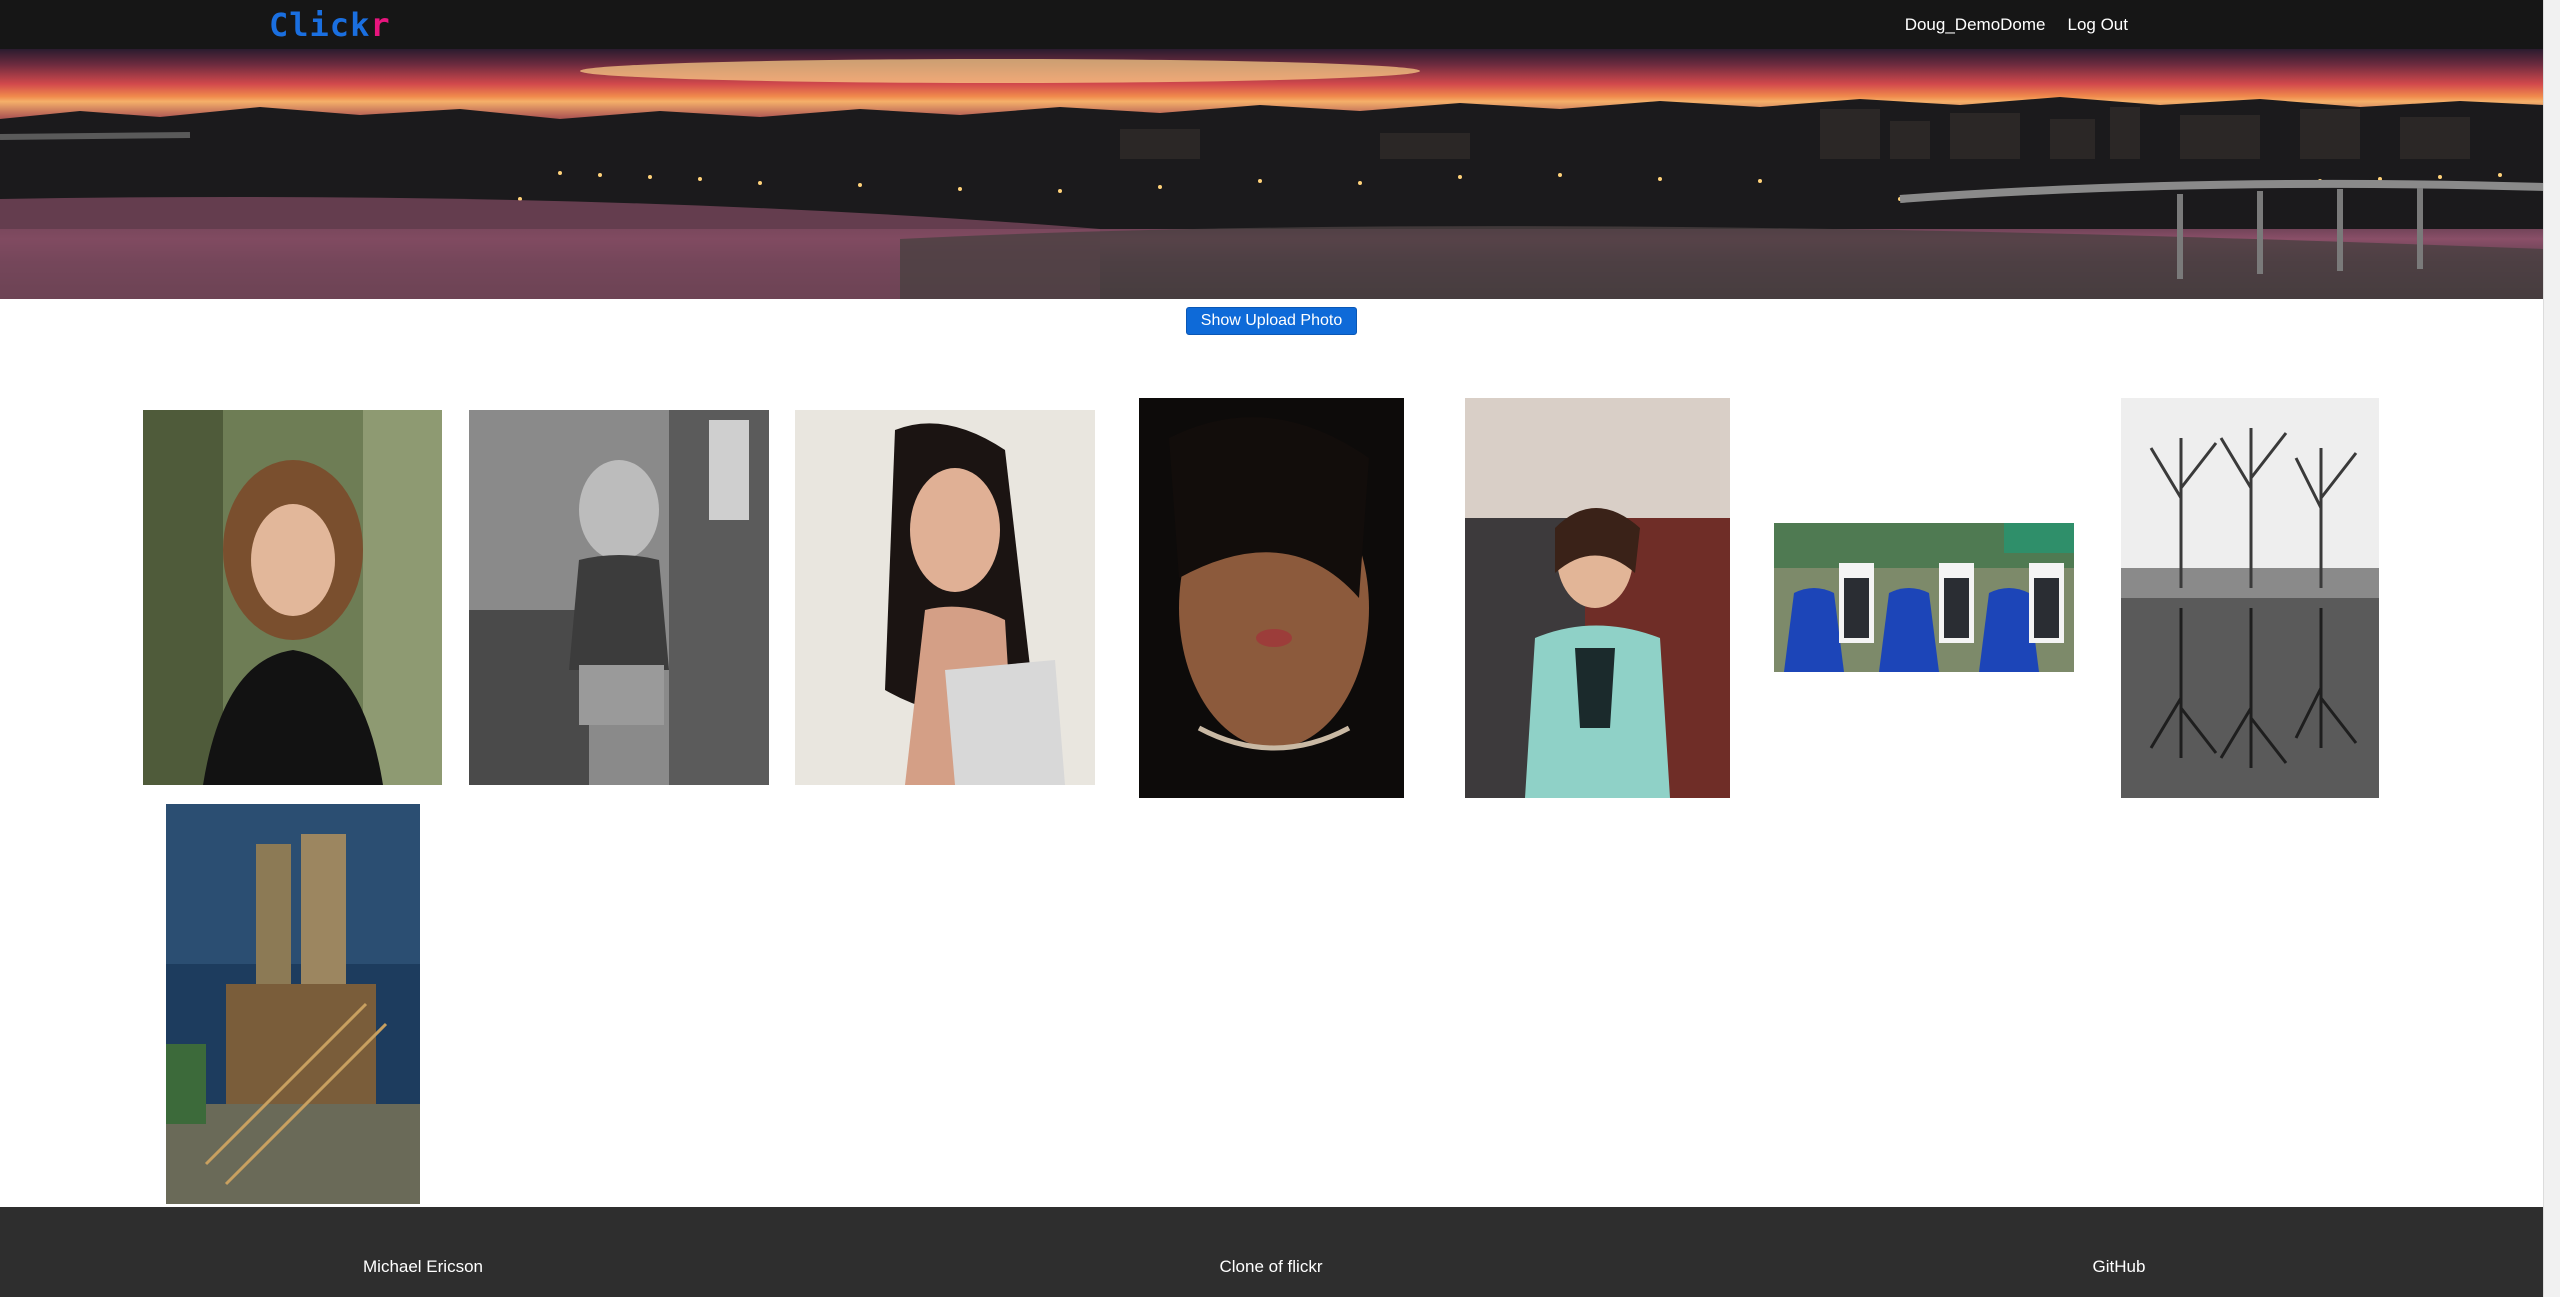 The image size is (2560, 1297). I want to click on show-upload-photo-button: Show Upload Photo, so click(1271, 321).